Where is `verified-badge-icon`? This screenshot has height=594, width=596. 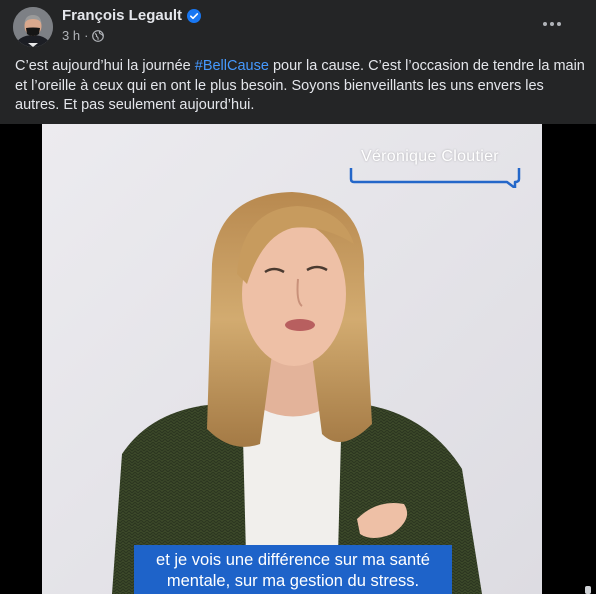
verified-badge-icon is located at coordinates (194, 15).